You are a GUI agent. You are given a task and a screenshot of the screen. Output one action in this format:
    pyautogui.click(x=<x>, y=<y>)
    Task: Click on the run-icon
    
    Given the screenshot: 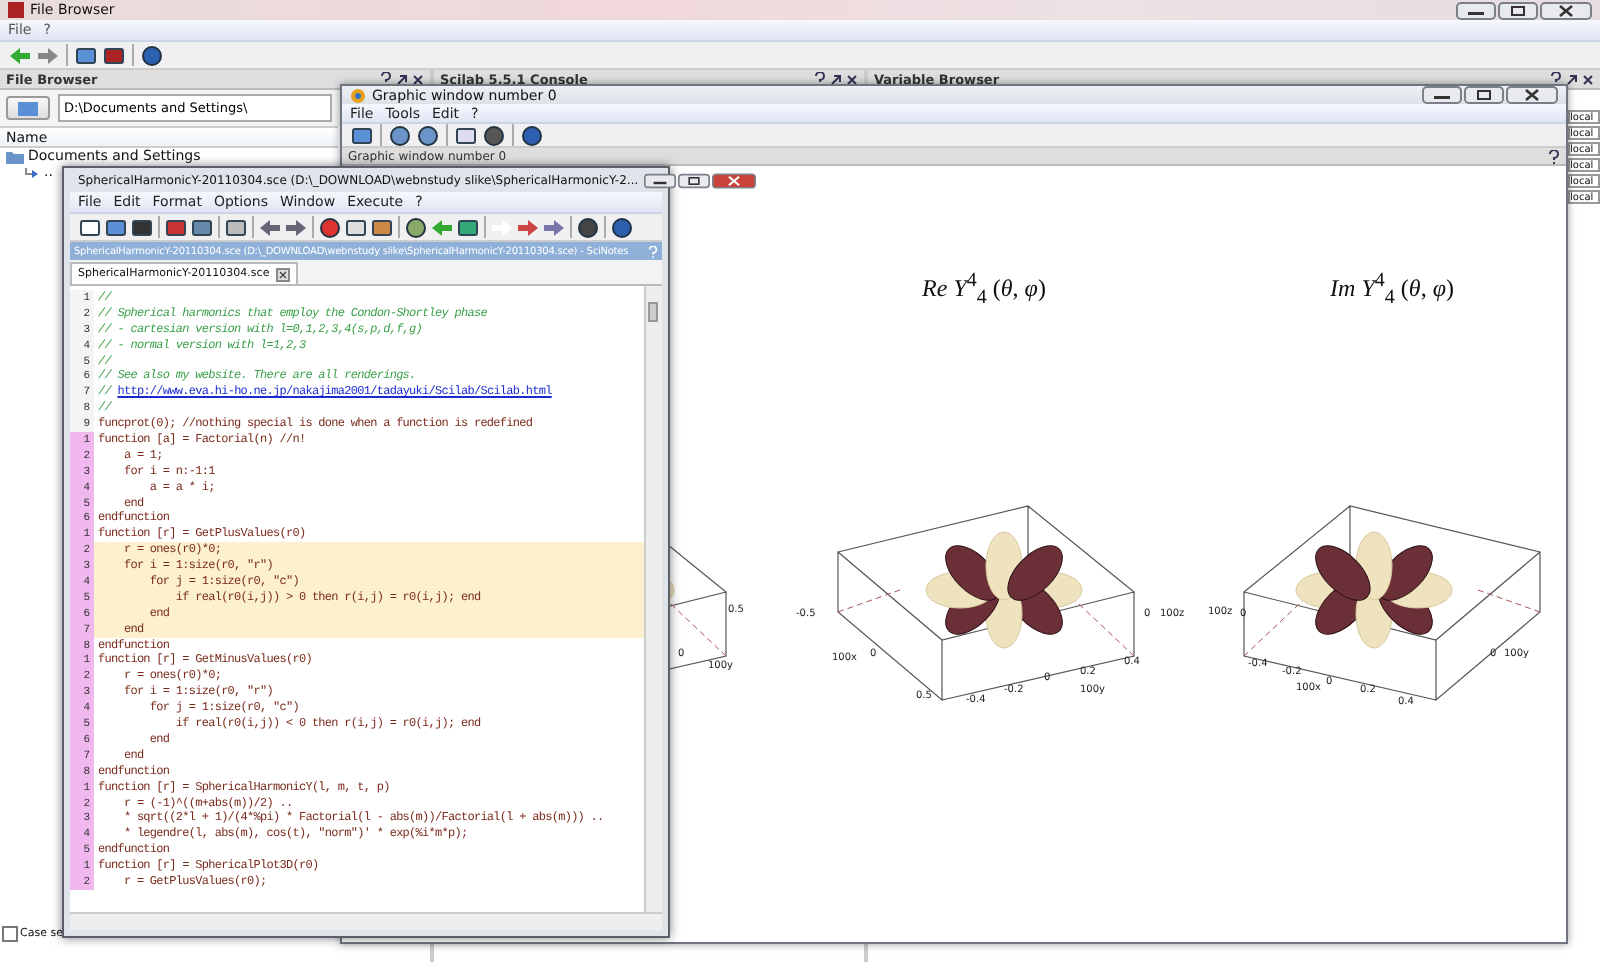 What is the action you would take?
    pyautogui.click(x=528, y=227)
    